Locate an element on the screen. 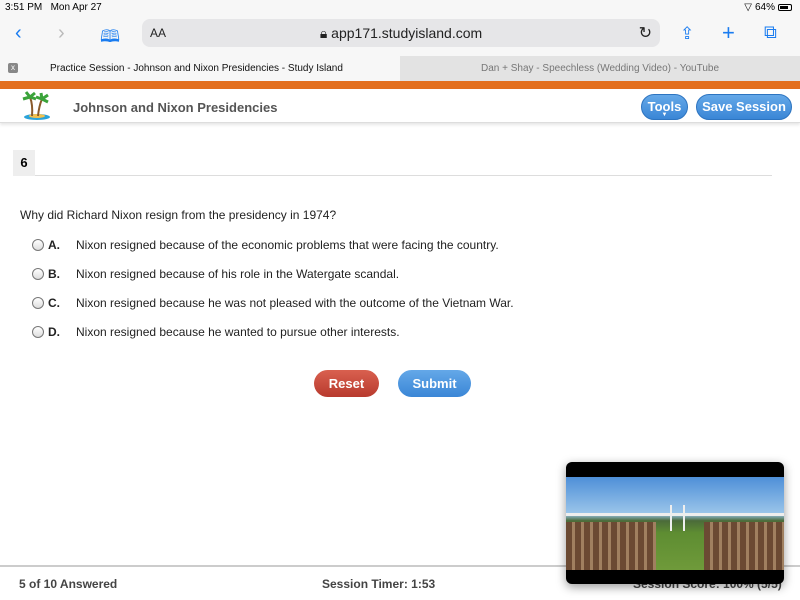  answered-count: 5 of 10 Answered is located at coordinates (68, 584).